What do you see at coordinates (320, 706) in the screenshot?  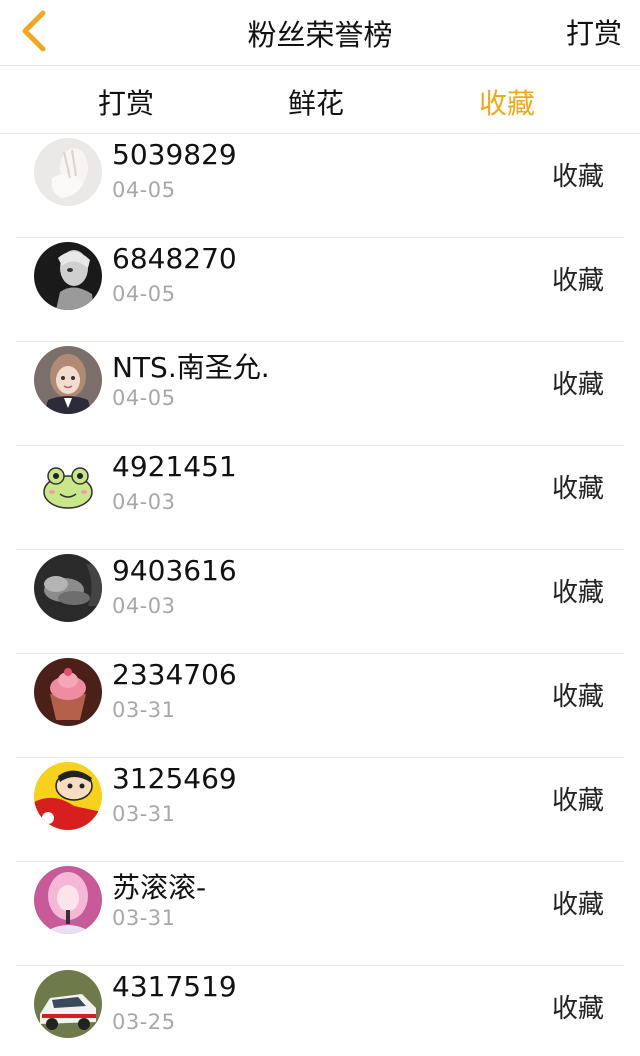 I see `list-item: 2334706 03-31 收藏` at bounding box center [320, 706].